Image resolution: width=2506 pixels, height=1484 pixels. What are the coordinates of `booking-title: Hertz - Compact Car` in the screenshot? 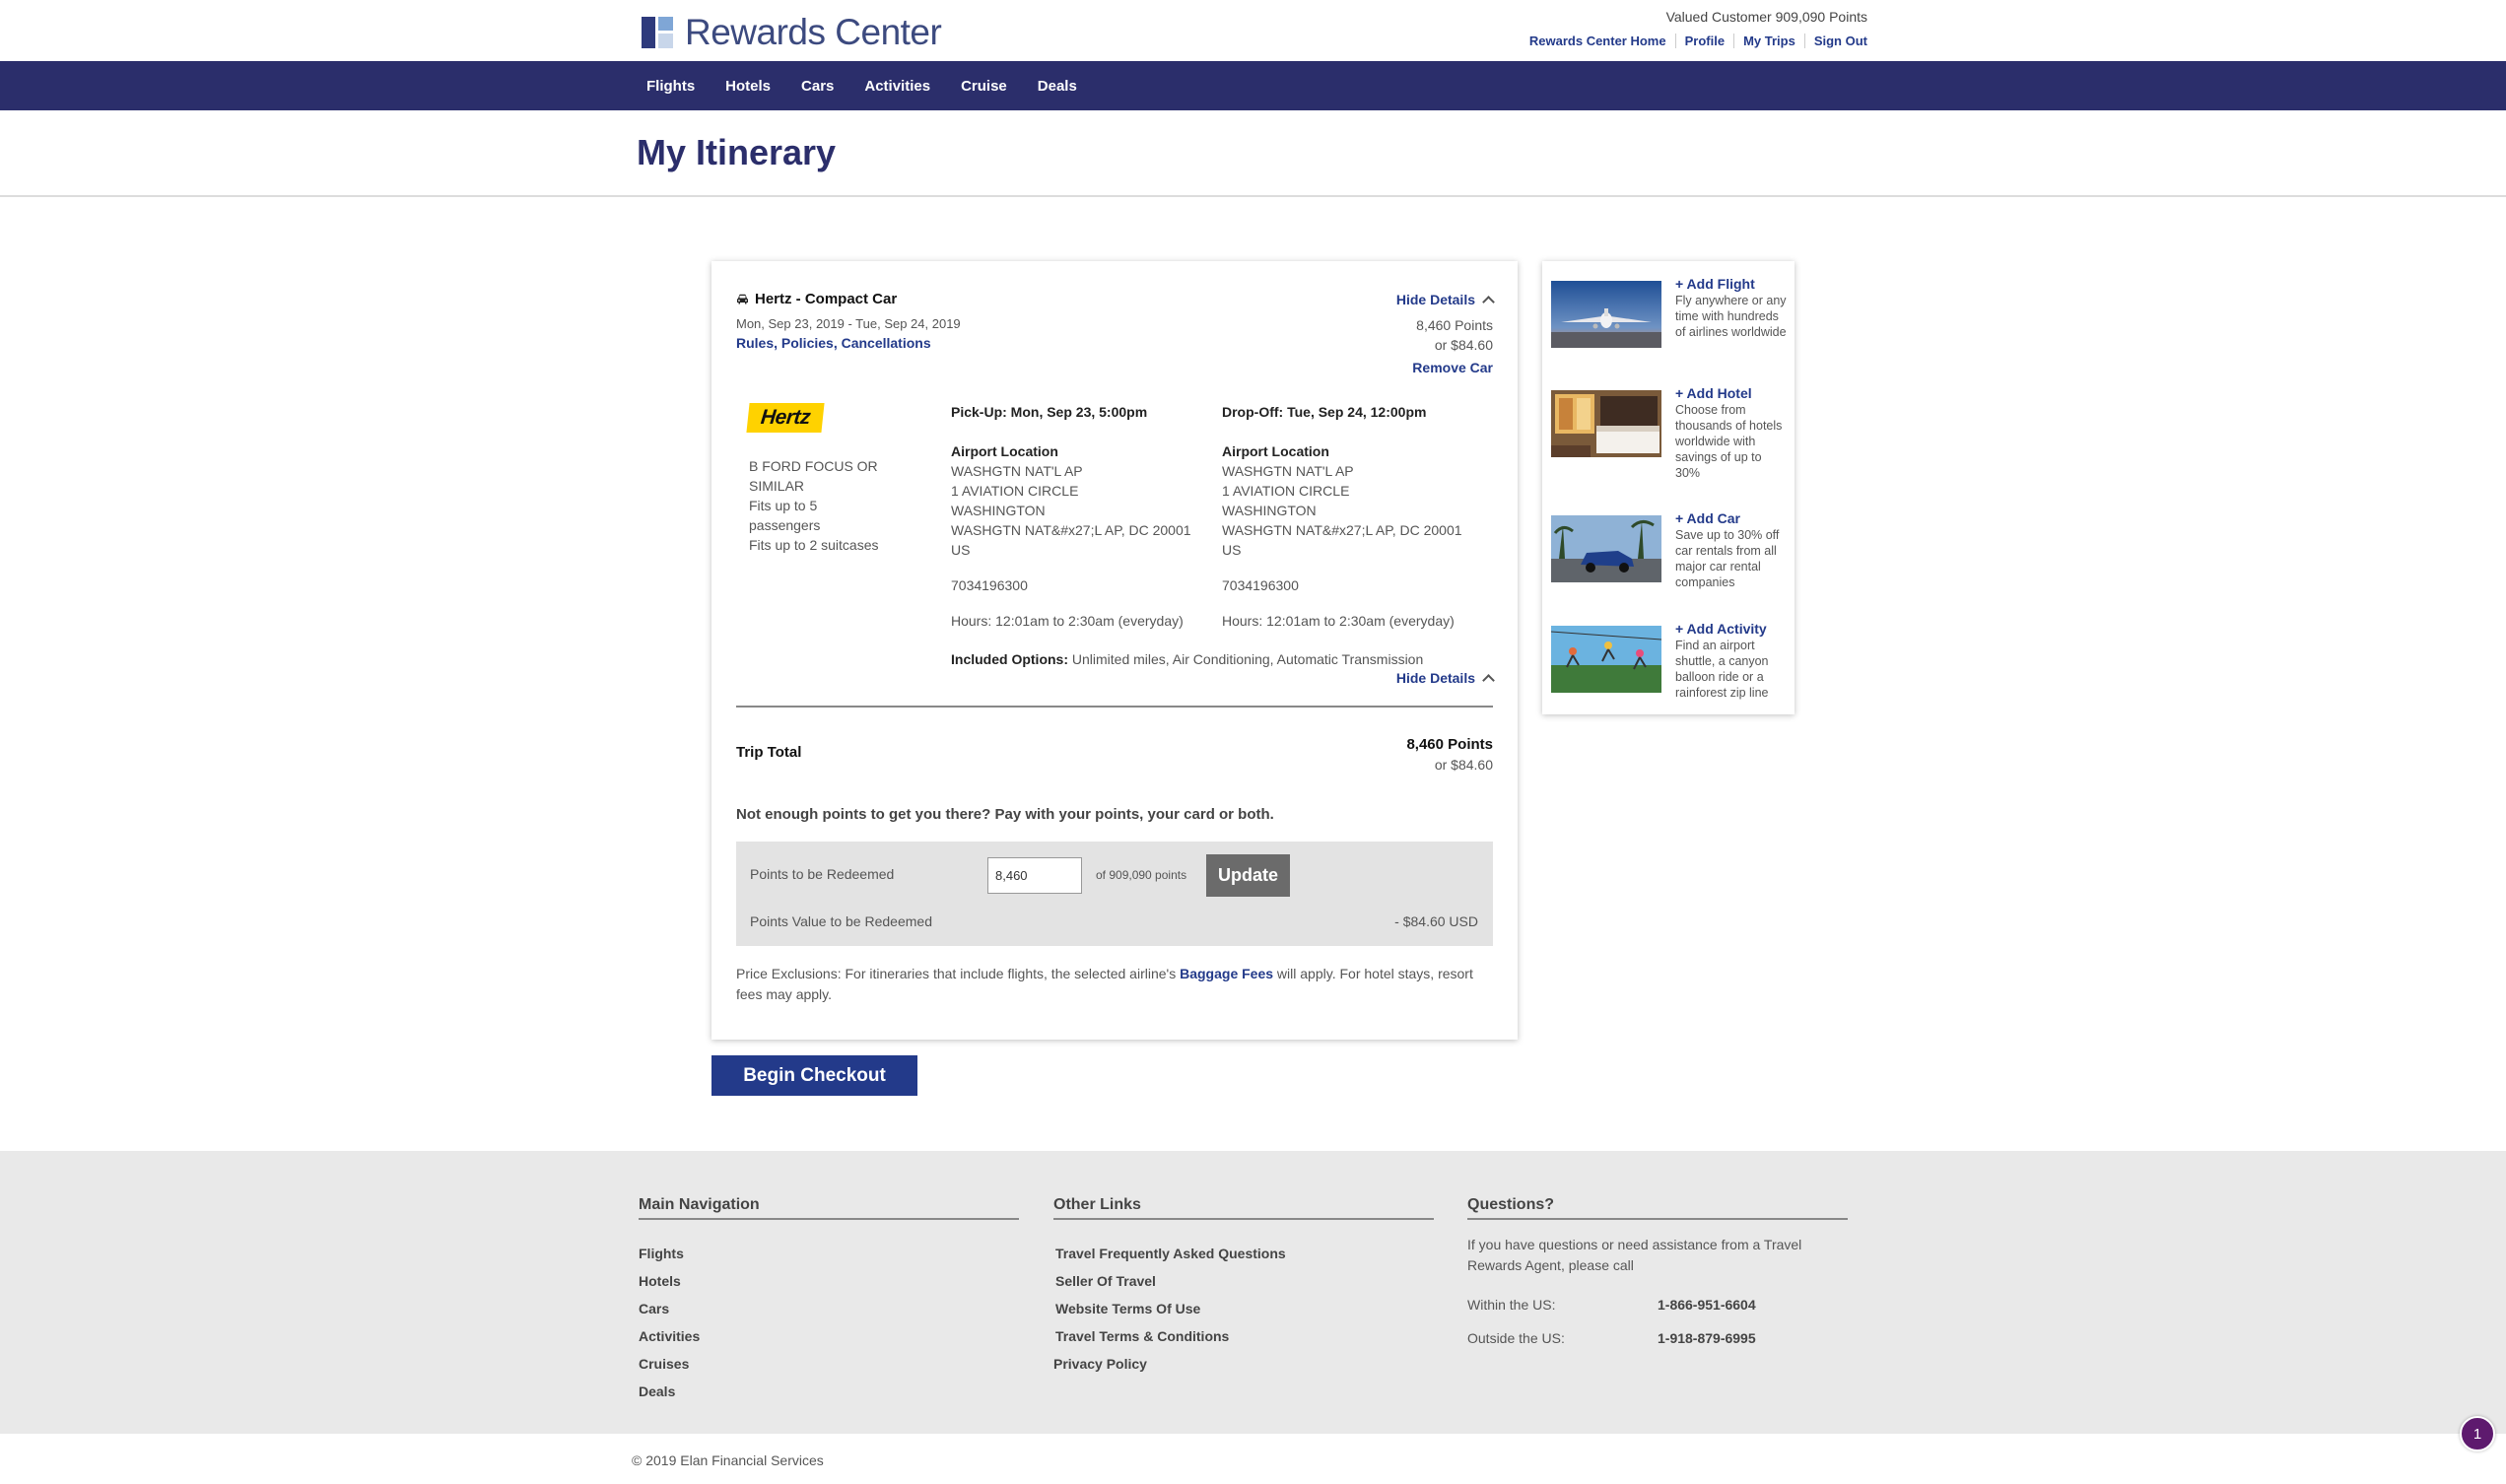 It's located at (816, 299).